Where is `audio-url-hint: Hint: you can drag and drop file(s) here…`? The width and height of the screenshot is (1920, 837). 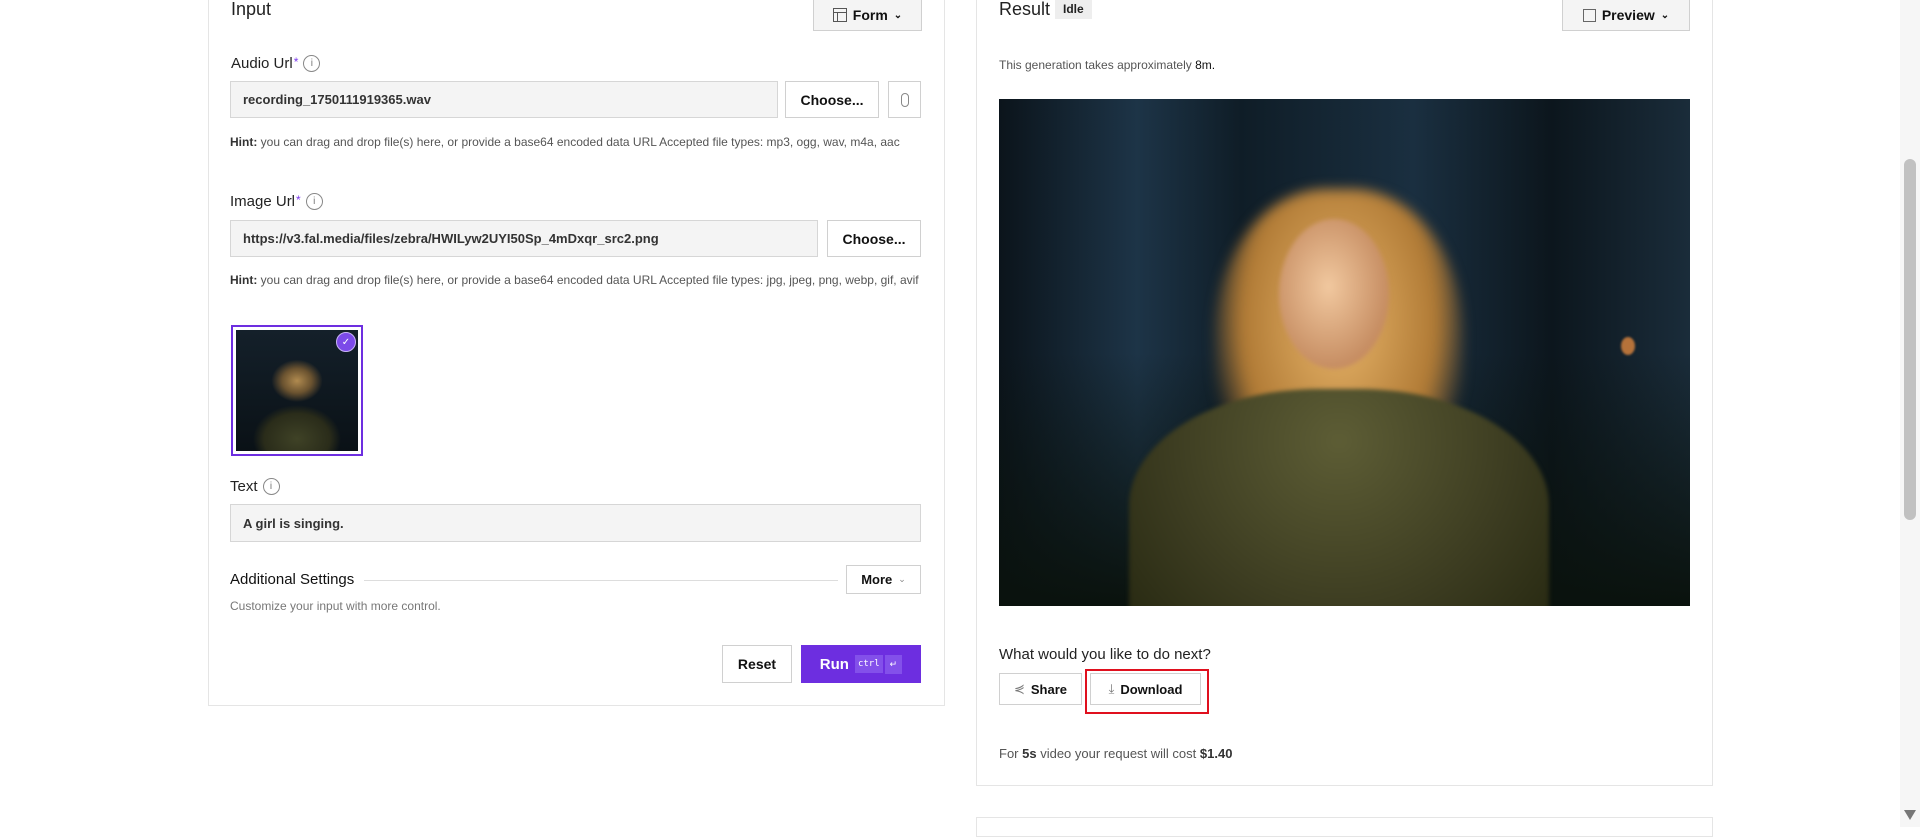
audio-url-hint: Hint: you can drag and drop file(s) here… is located at coordinates (570, 142).